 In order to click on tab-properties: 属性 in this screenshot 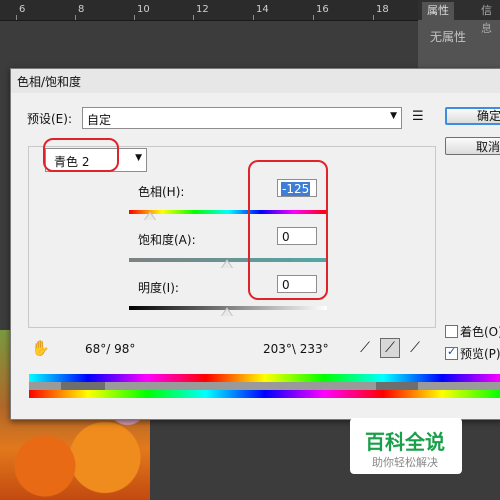, I will do `click(438, 11)`.